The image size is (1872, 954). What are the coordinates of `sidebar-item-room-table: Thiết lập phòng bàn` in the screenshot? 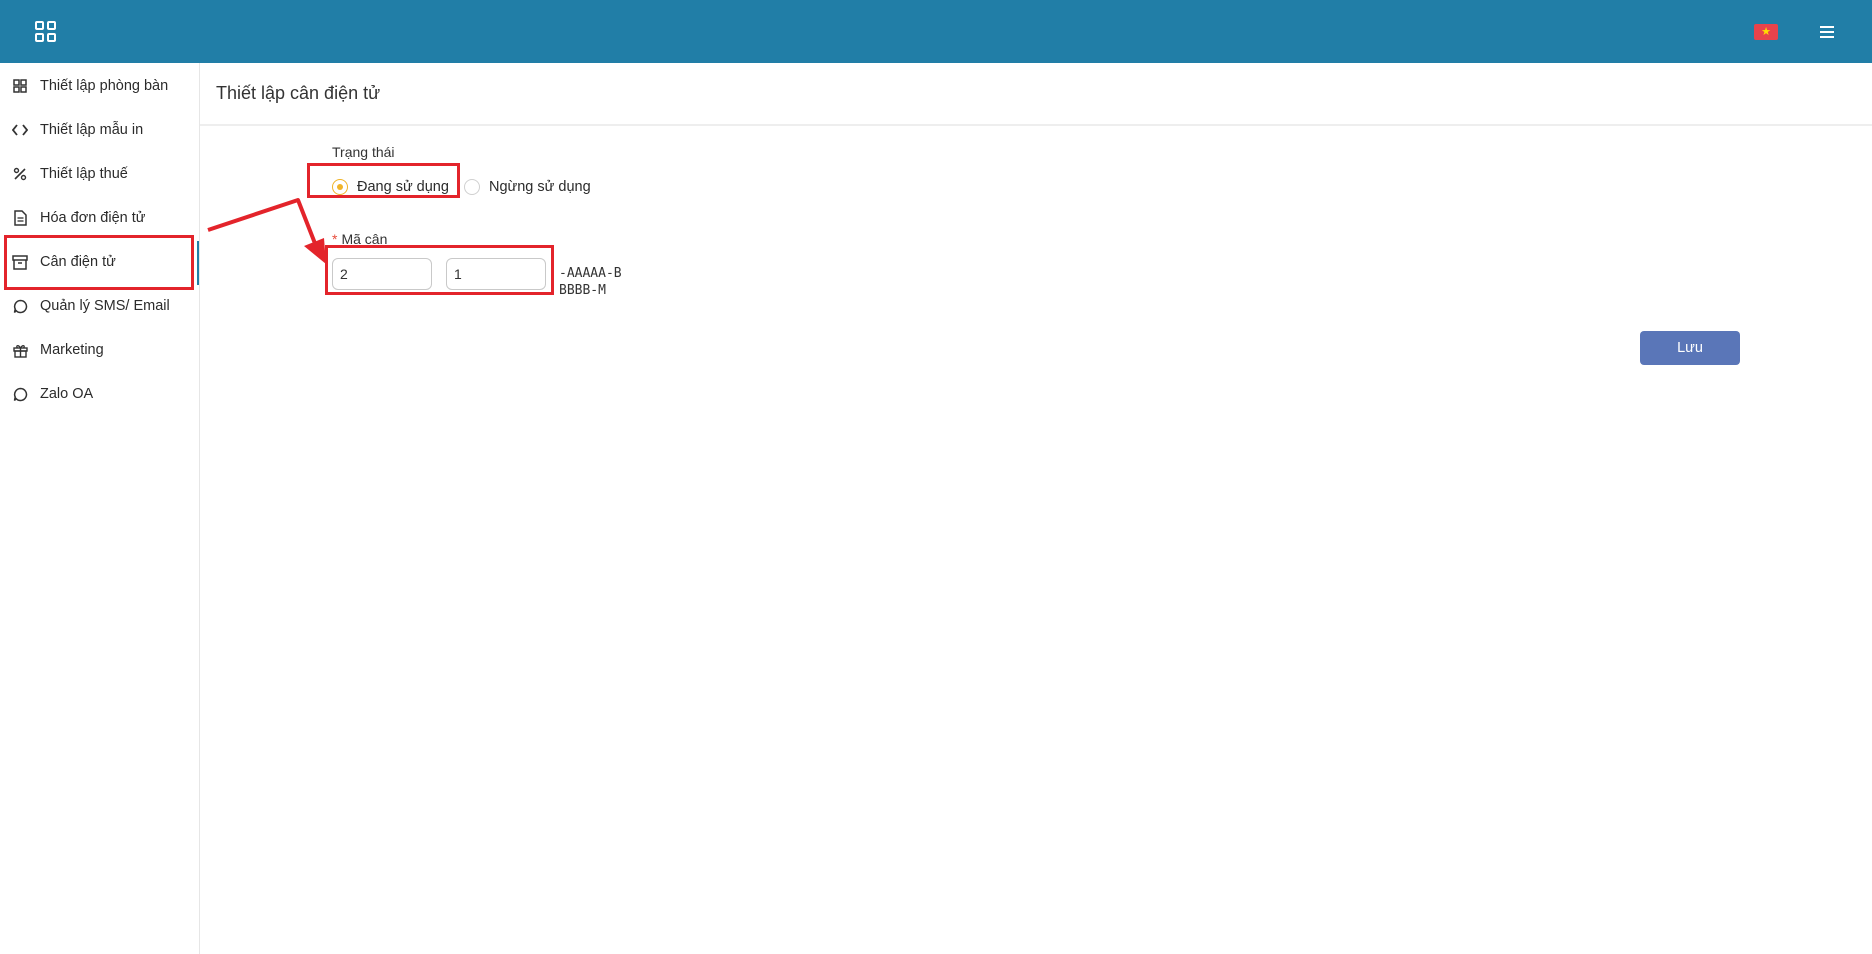 It's located at (99, 86).